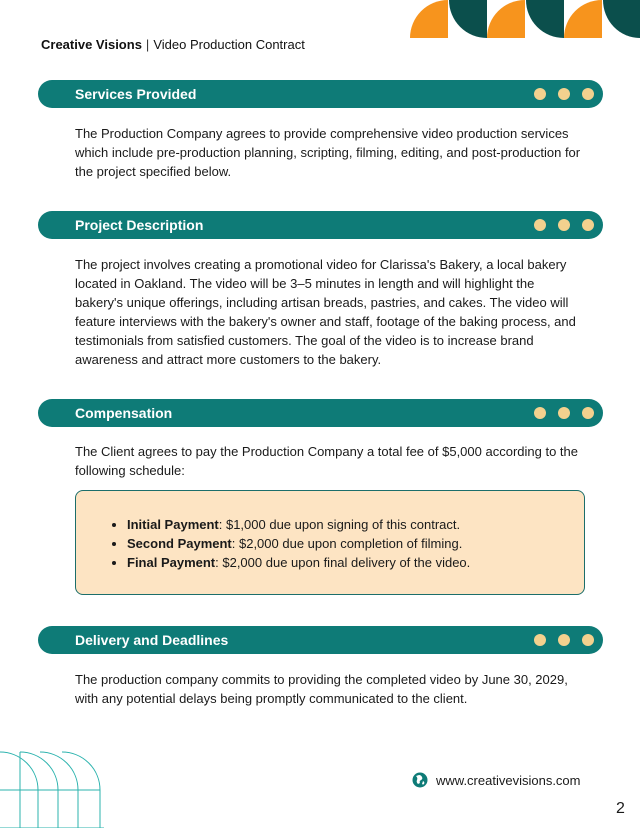 This screenshot has height=828, width=640. What do you see at coordinates (152, 640) in the screenshot?
I see `section-title: Delivery and Deadlines` at bounding box center [152, 640].